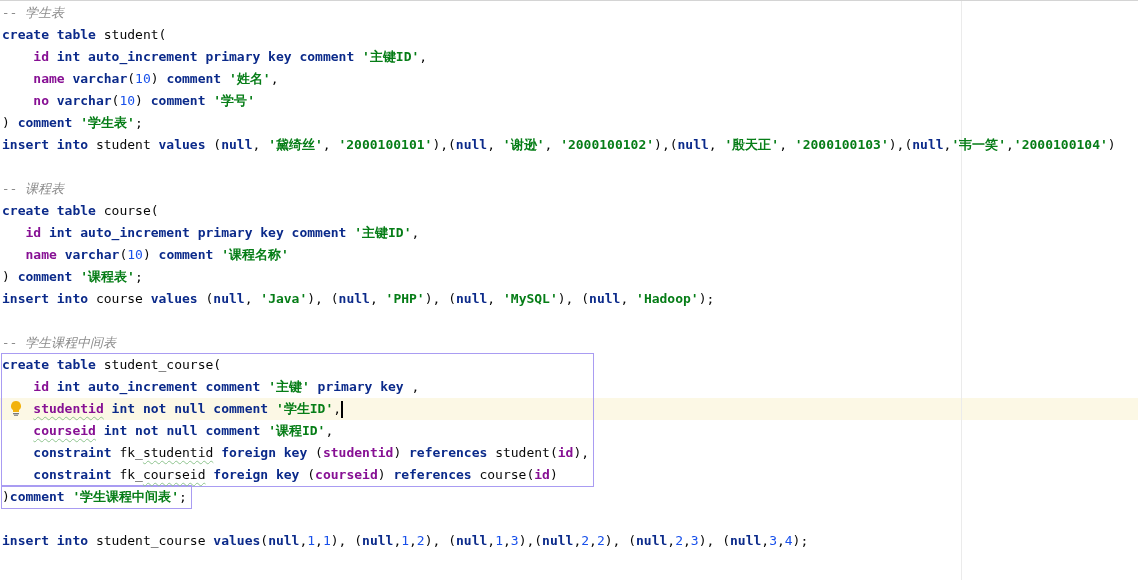  I want to click on code-line: )comment '学生课程中间表';, so click(94, 497).